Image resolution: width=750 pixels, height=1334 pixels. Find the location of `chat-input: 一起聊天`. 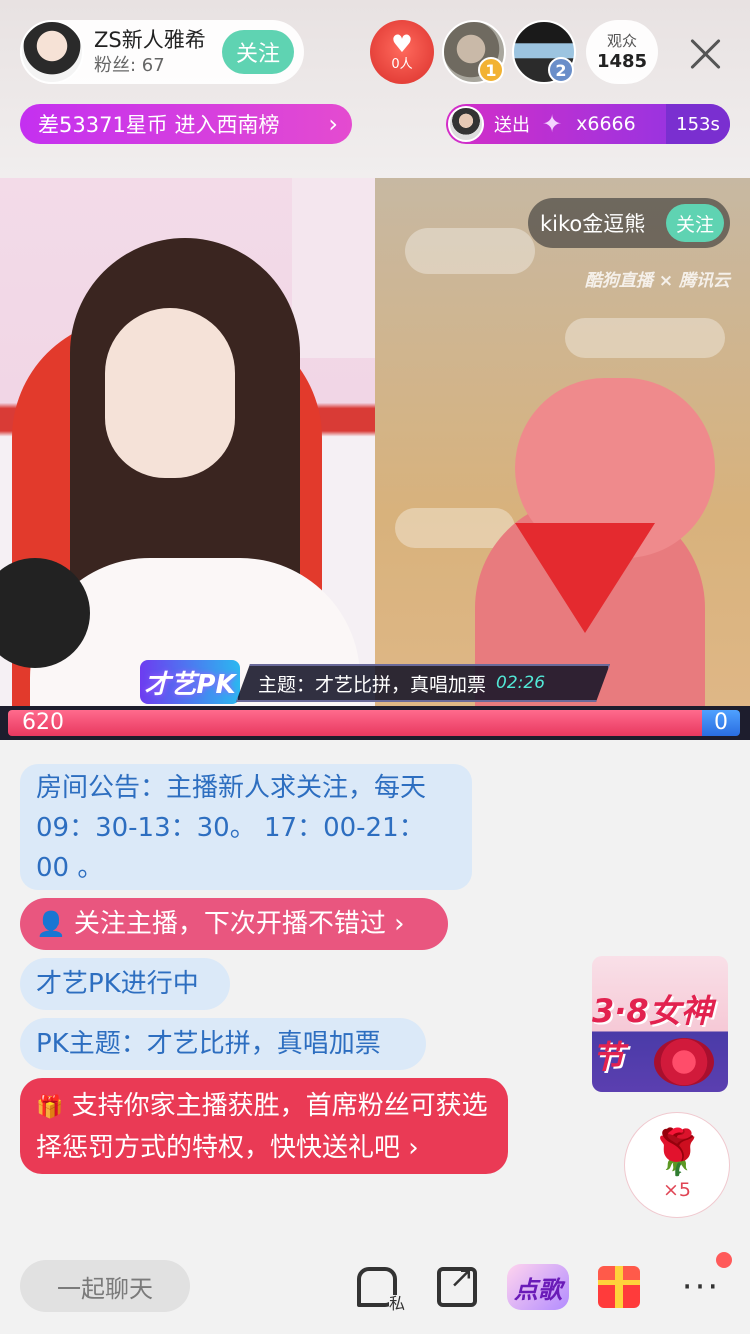

chat-input: 一起聊天 is located at coordinates (105, 1286).